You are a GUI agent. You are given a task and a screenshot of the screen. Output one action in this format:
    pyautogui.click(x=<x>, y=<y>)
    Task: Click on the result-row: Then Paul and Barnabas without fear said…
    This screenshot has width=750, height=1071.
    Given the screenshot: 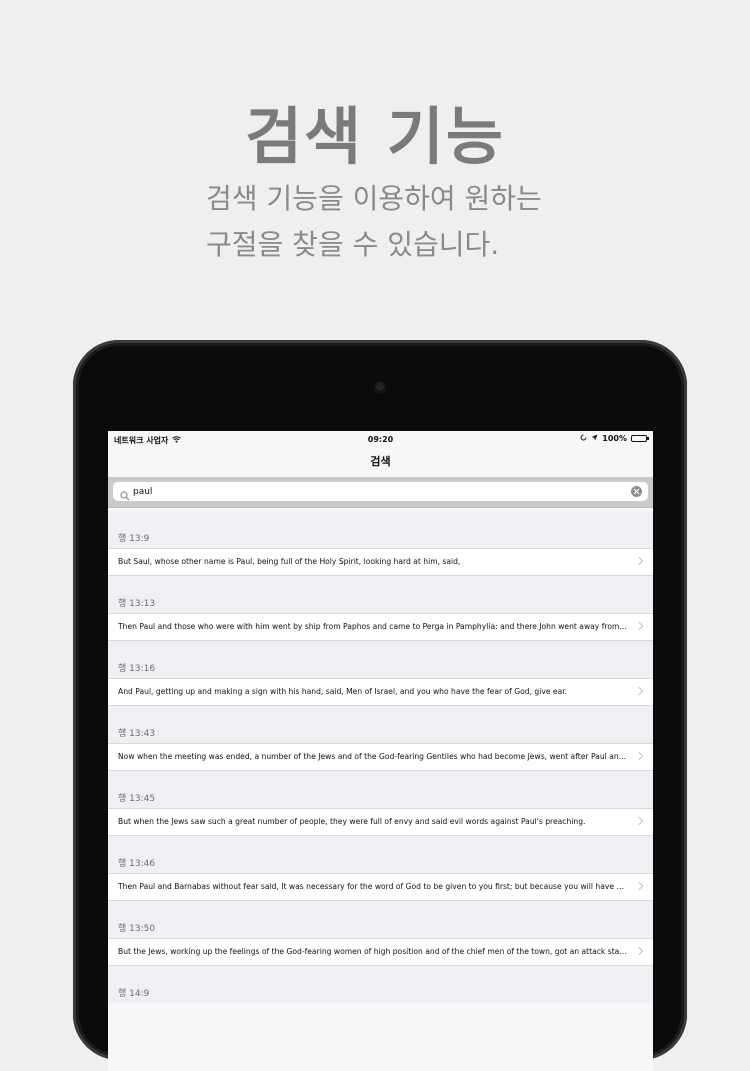 What is the action you would take?
    pyautogui.click(x=380, y=887)
    